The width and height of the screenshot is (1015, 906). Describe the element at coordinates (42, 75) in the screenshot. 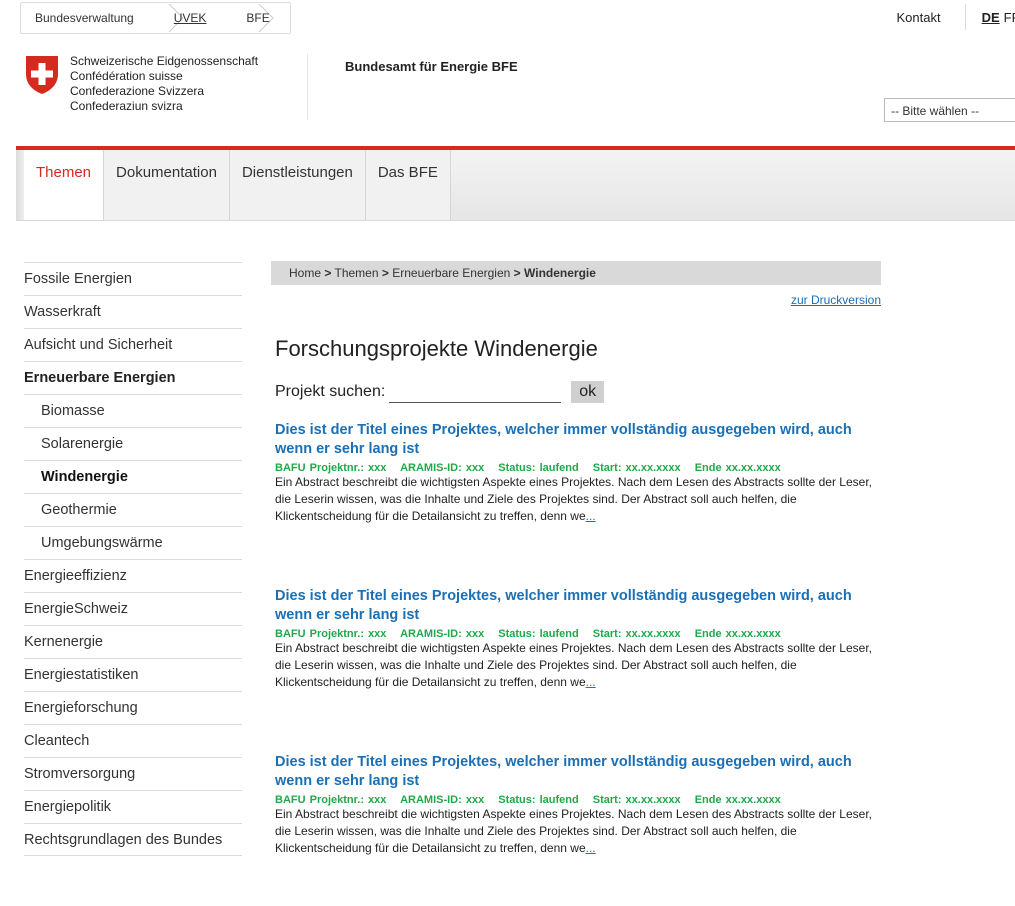

I see `swiss-shield-icon` at that location.